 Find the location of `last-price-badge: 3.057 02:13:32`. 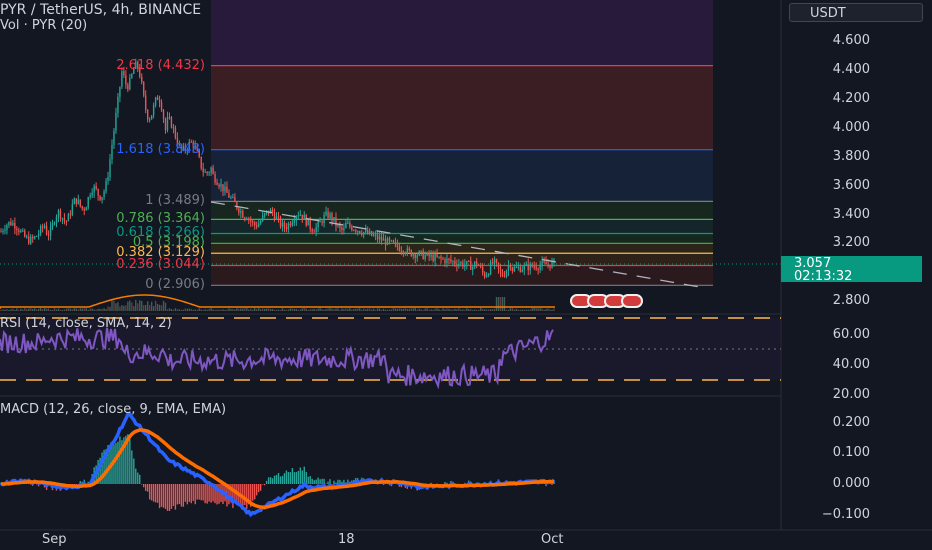

last-price-badge: 3.057 02:13:32 is located at coordinates (851, 269).